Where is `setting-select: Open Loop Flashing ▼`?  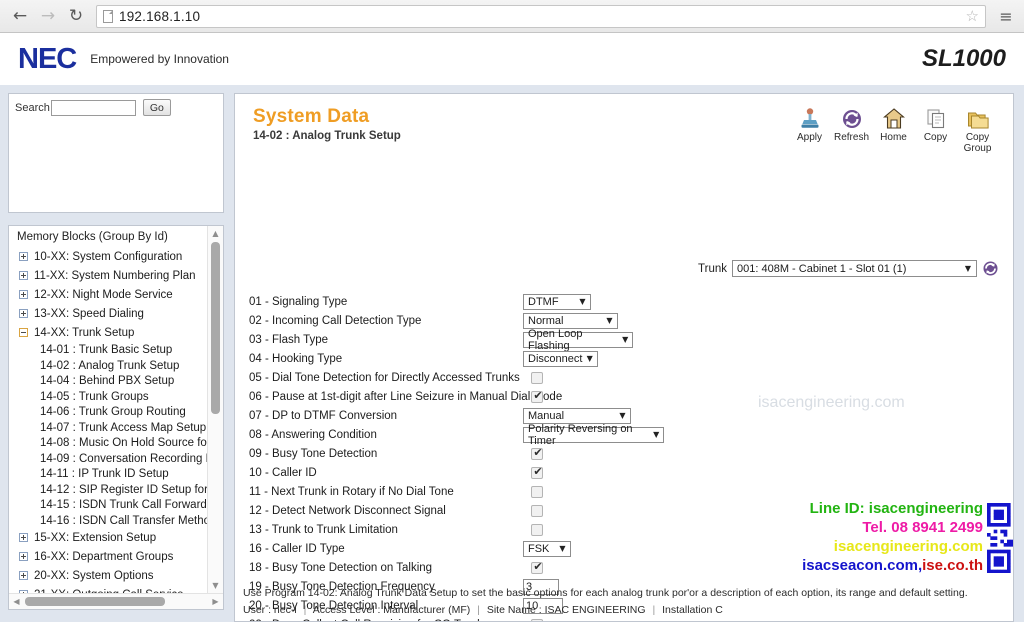 setting-select: Open Loop Flashing ▼ is located at coordinates (578, 340).